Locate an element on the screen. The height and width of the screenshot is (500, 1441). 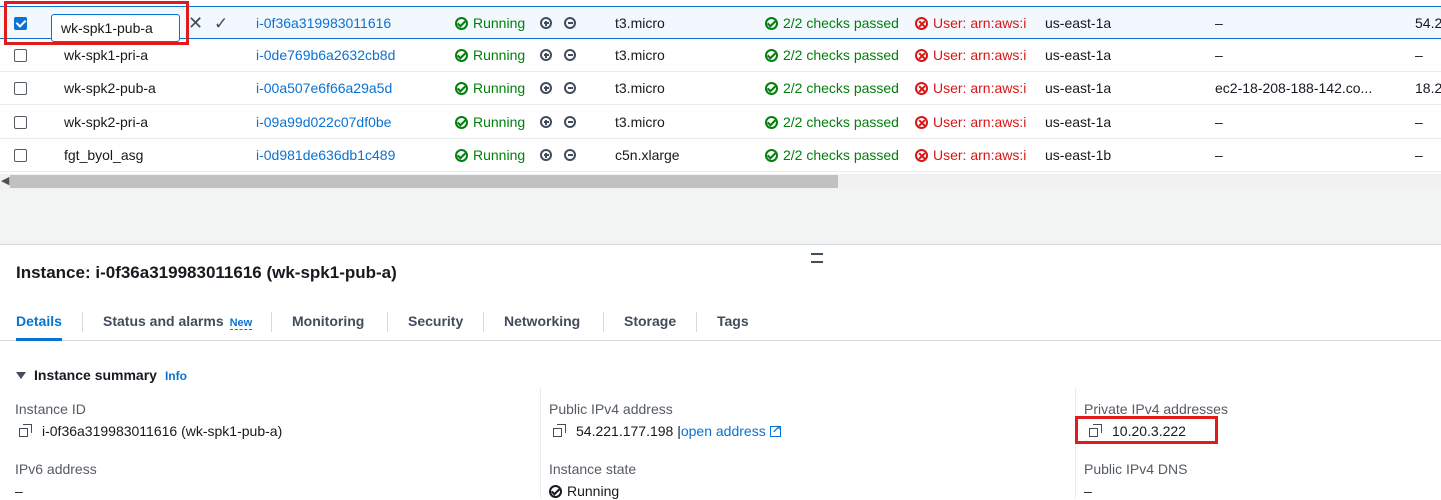
tab-storage: Storage is located at coordinates (650, 321).